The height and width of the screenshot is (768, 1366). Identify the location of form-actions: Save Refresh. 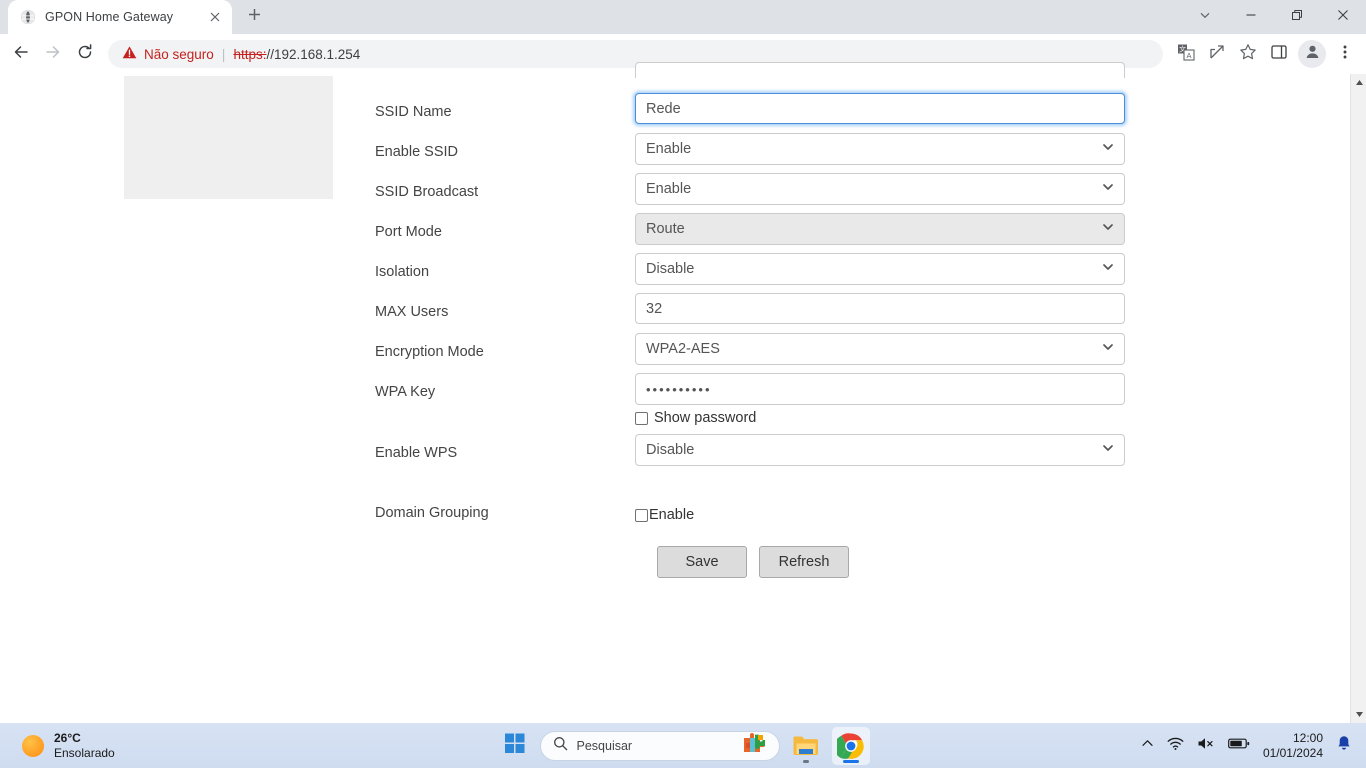
(753, 562).